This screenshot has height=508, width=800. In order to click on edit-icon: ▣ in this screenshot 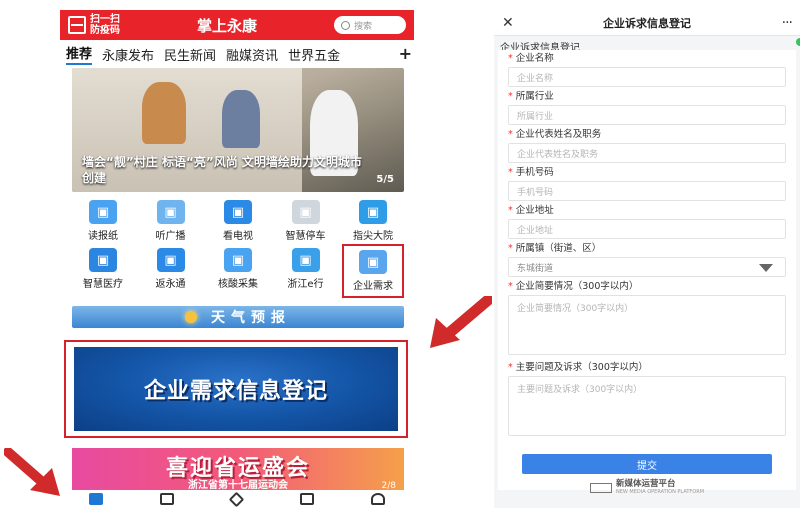, I will do `click(373, 262)`.